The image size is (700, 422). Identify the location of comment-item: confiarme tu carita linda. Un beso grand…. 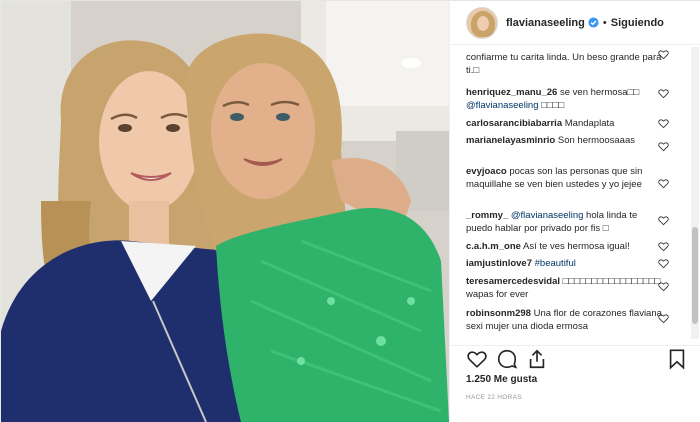
(564, 64).